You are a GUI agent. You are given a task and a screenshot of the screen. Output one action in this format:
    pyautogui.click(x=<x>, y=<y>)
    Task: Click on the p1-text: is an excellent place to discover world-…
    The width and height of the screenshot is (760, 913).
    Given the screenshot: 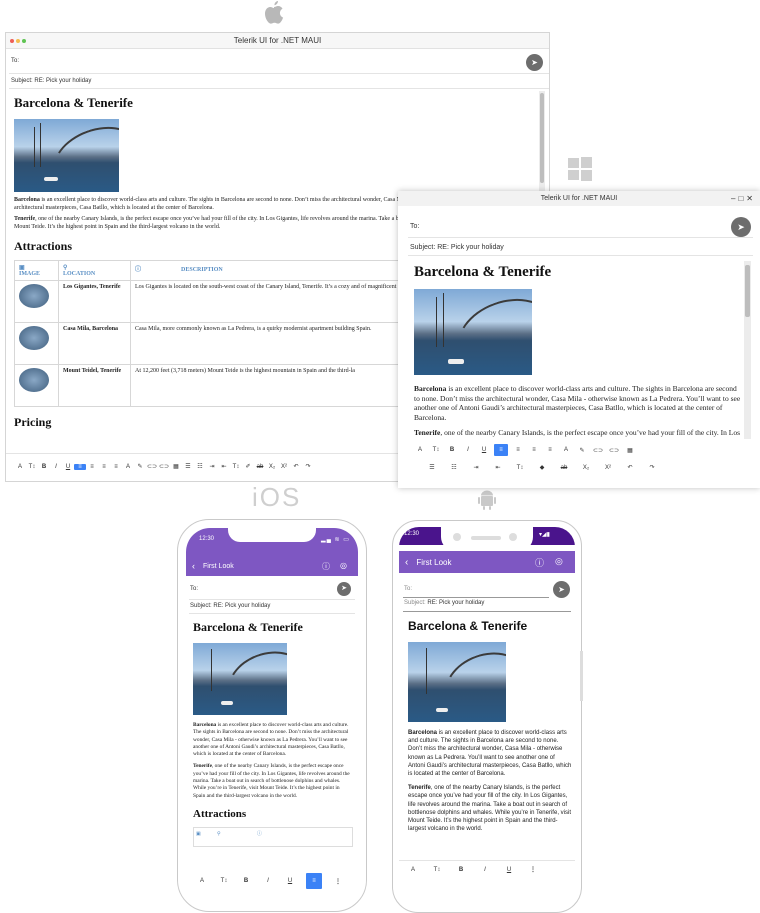 What is the action you would take?
    pyautogui.click(x=577, y=403)
    